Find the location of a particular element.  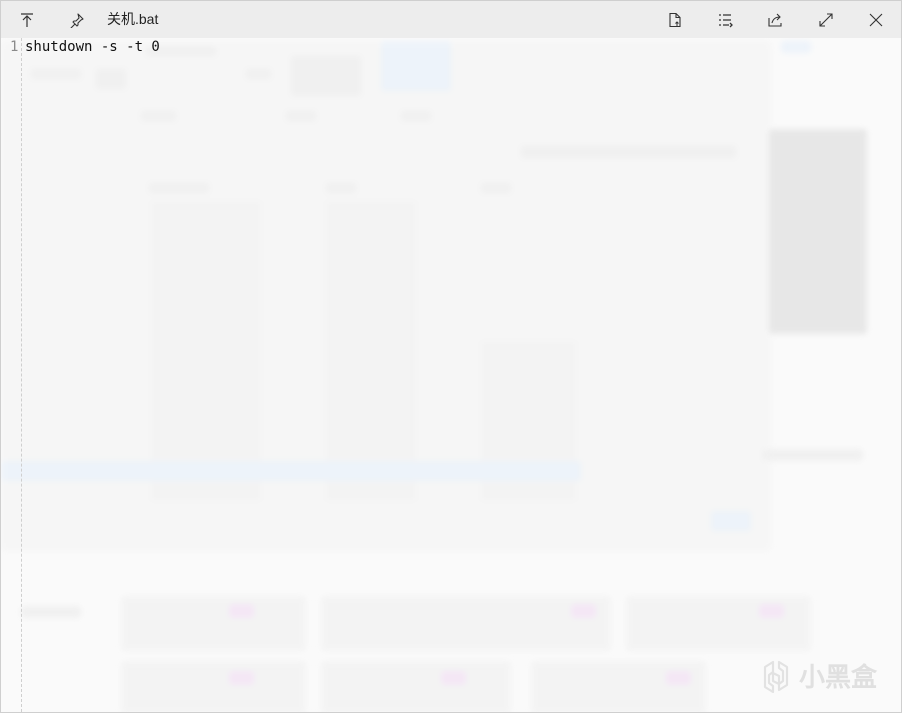

watermark-text: 小黑盒 is located at coordinates (837, 677).